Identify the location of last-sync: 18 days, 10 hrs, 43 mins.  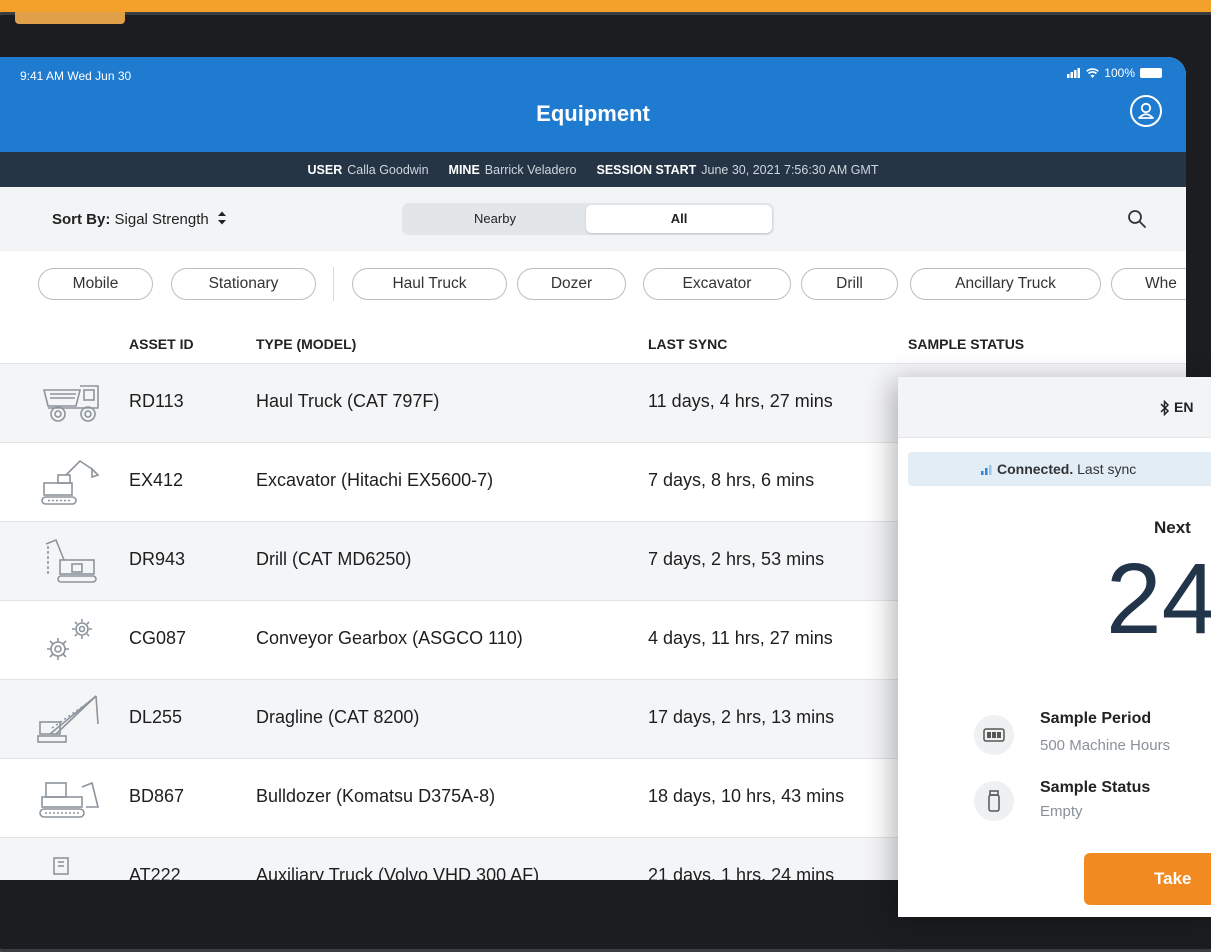
(746, 796).